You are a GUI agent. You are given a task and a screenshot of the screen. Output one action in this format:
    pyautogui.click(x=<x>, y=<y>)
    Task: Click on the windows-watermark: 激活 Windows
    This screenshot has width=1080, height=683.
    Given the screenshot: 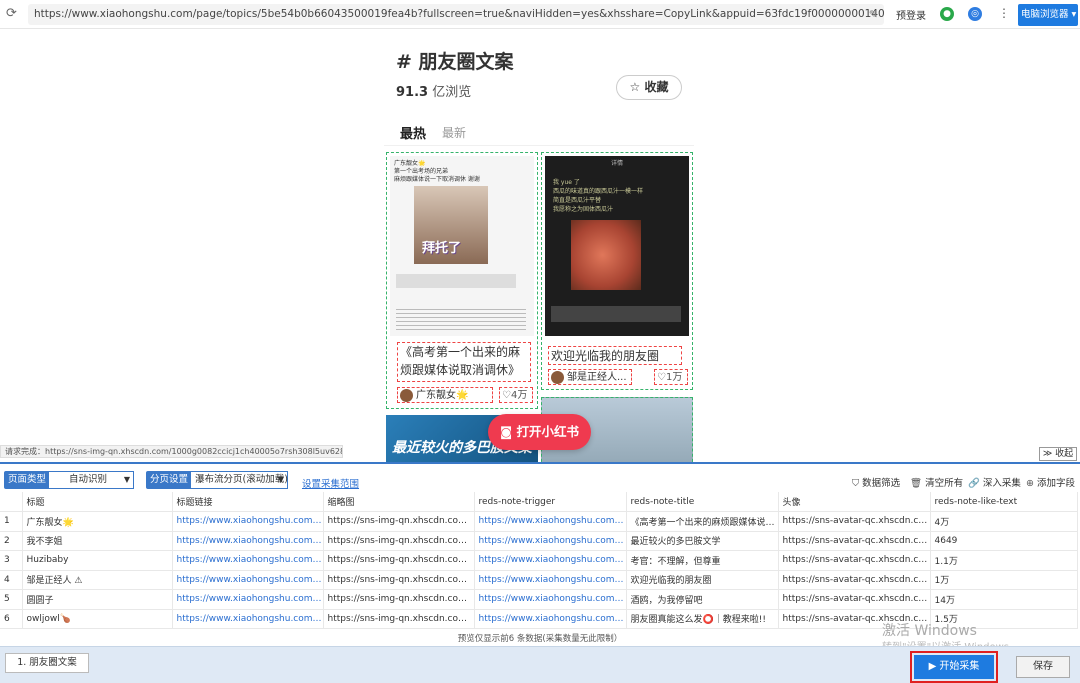 What is the action you would take?
    pyautogui.click(x=929, y=631)
    